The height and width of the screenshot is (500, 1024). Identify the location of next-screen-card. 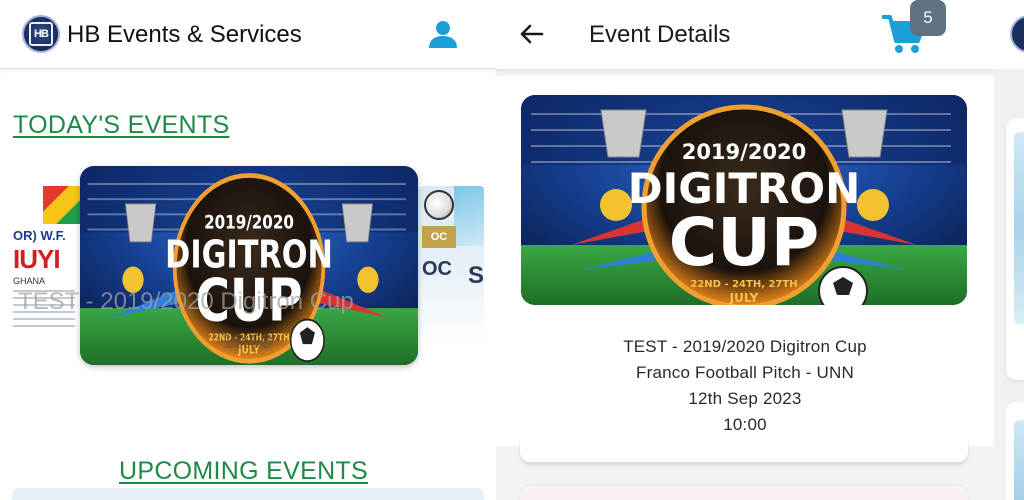
(1015, 298).